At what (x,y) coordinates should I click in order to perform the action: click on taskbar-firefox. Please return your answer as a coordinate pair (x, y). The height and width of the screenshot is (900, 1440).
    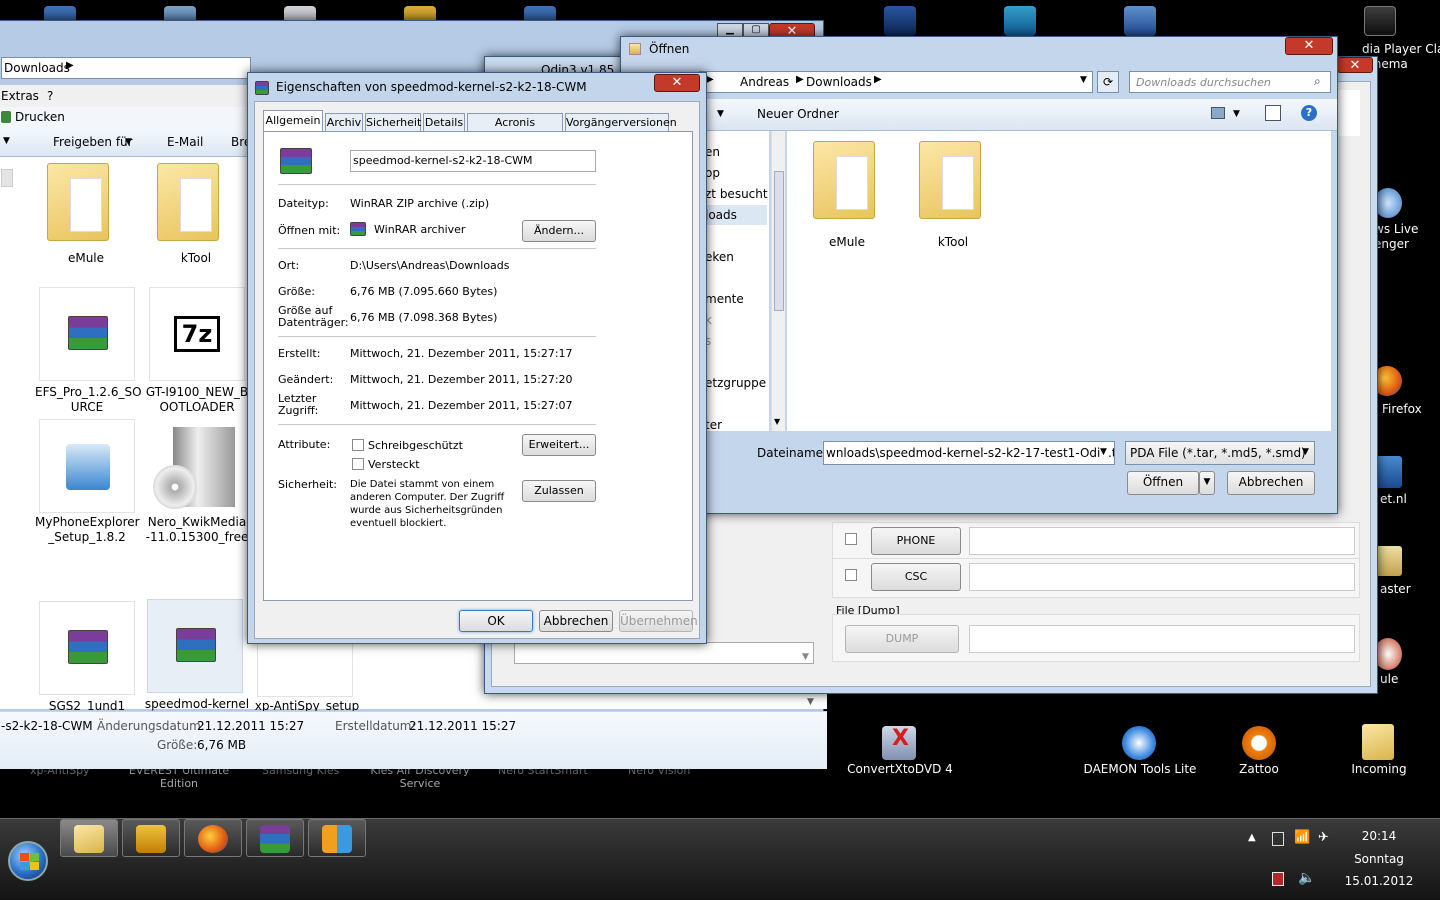
    Looking at the image, I should click on (213, 838).